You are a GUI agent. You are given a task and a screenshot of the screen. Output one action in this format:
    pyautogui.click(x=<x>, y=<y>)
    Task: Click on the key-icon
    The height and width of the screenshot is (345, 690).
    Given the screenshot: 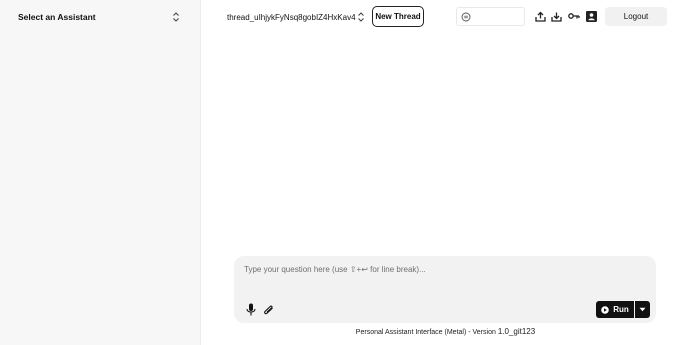 What is the action you would take?
    pyautogui.click(x=574, y=16)
    